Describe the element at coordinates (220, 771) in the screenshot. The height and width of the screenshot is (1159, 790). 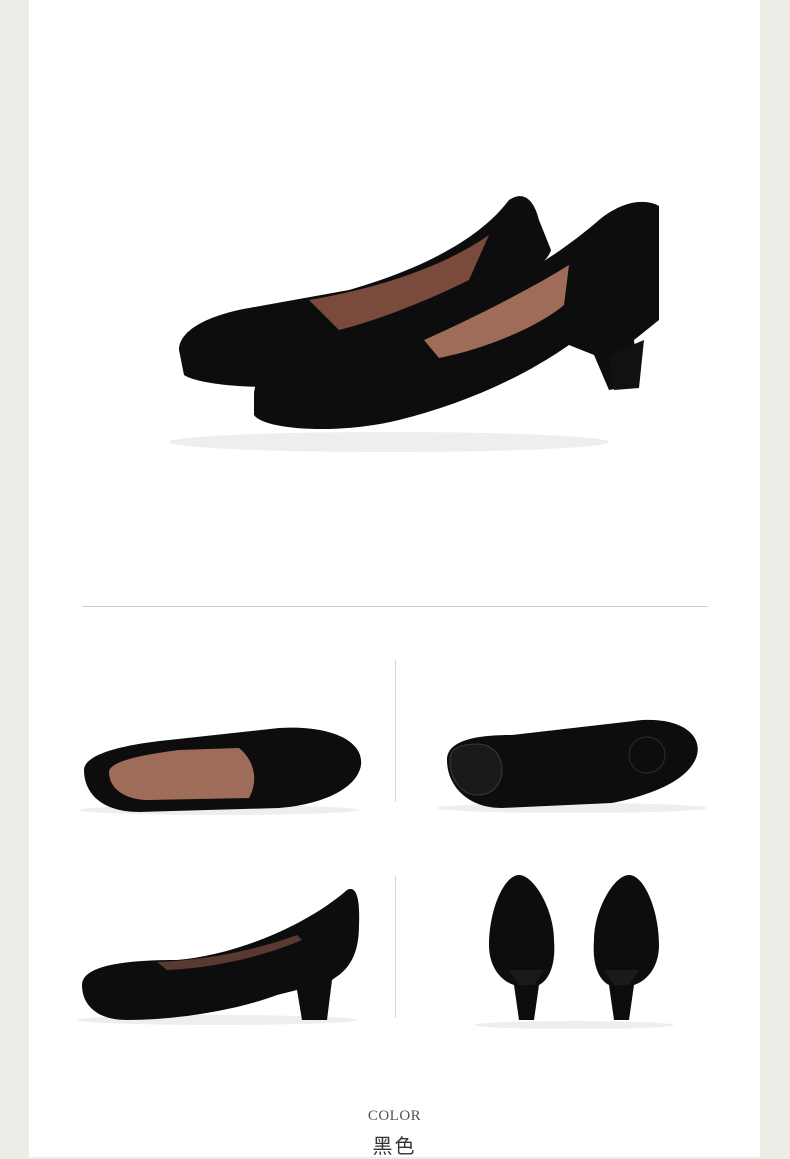
I see `inside-view-image` at that location.